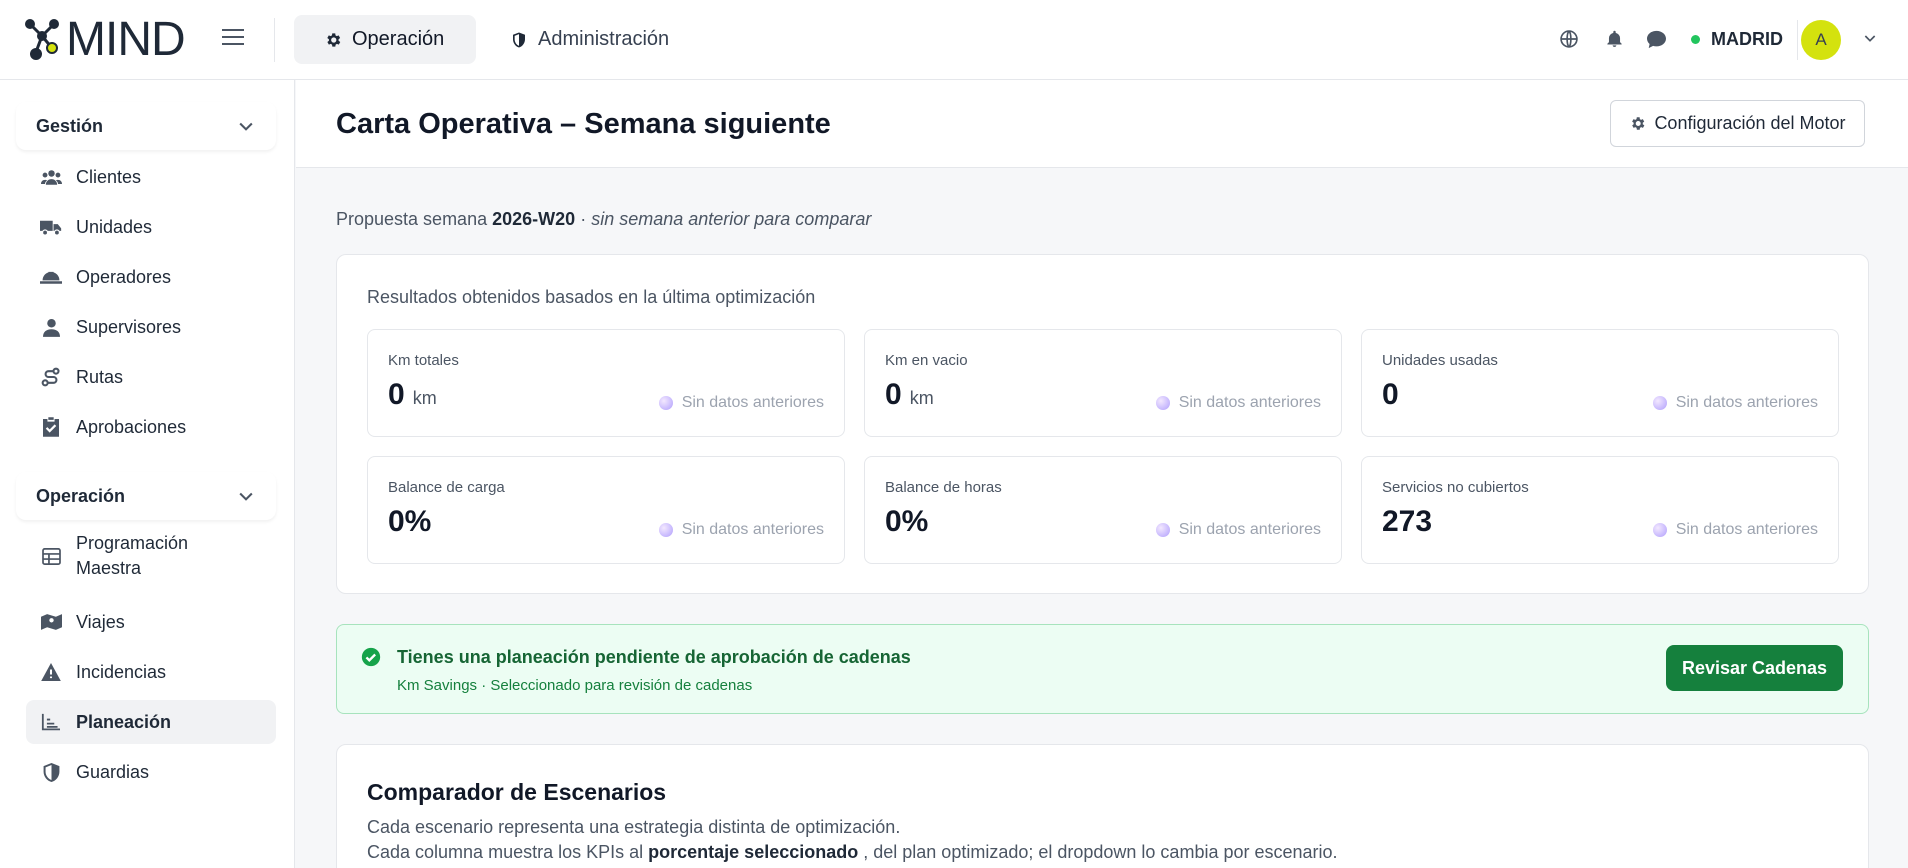 The width and height of the screenshot is (1908, 868). What do you see at coordinates (51, 277) in the screenshot?
I see `hardhat-icon` at bounding box center [51, 277].